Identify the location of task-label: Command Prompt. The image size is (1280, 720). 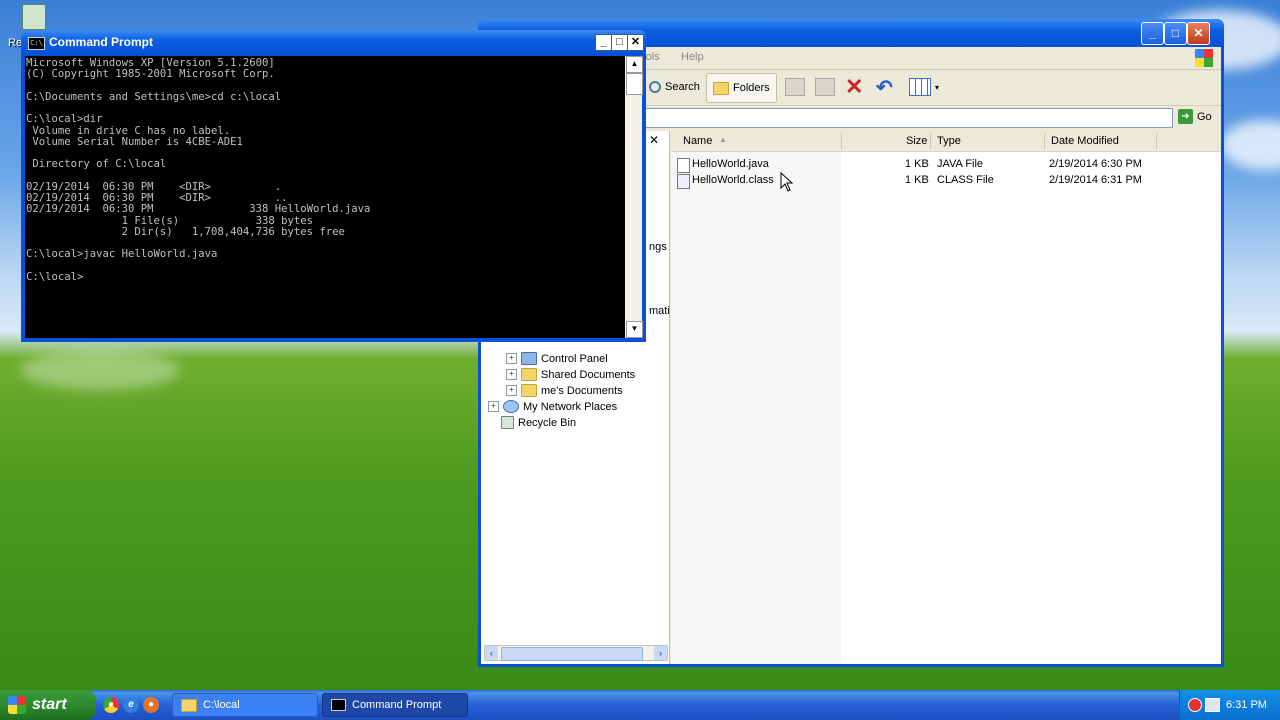
(397, 705).